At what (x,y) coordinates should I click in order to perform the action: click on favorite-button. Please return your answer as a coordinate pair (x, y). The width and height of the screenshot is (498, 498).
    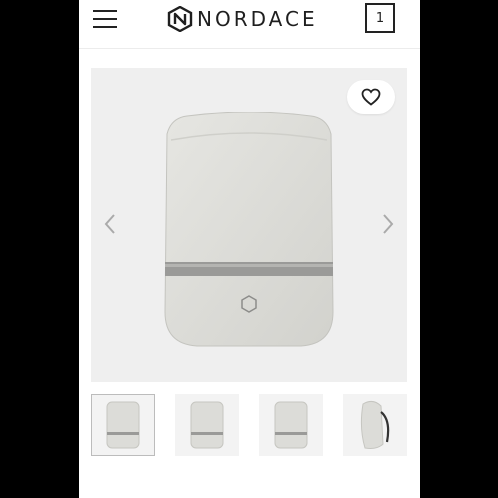
    Looking at the image, I should click on (371, 97).